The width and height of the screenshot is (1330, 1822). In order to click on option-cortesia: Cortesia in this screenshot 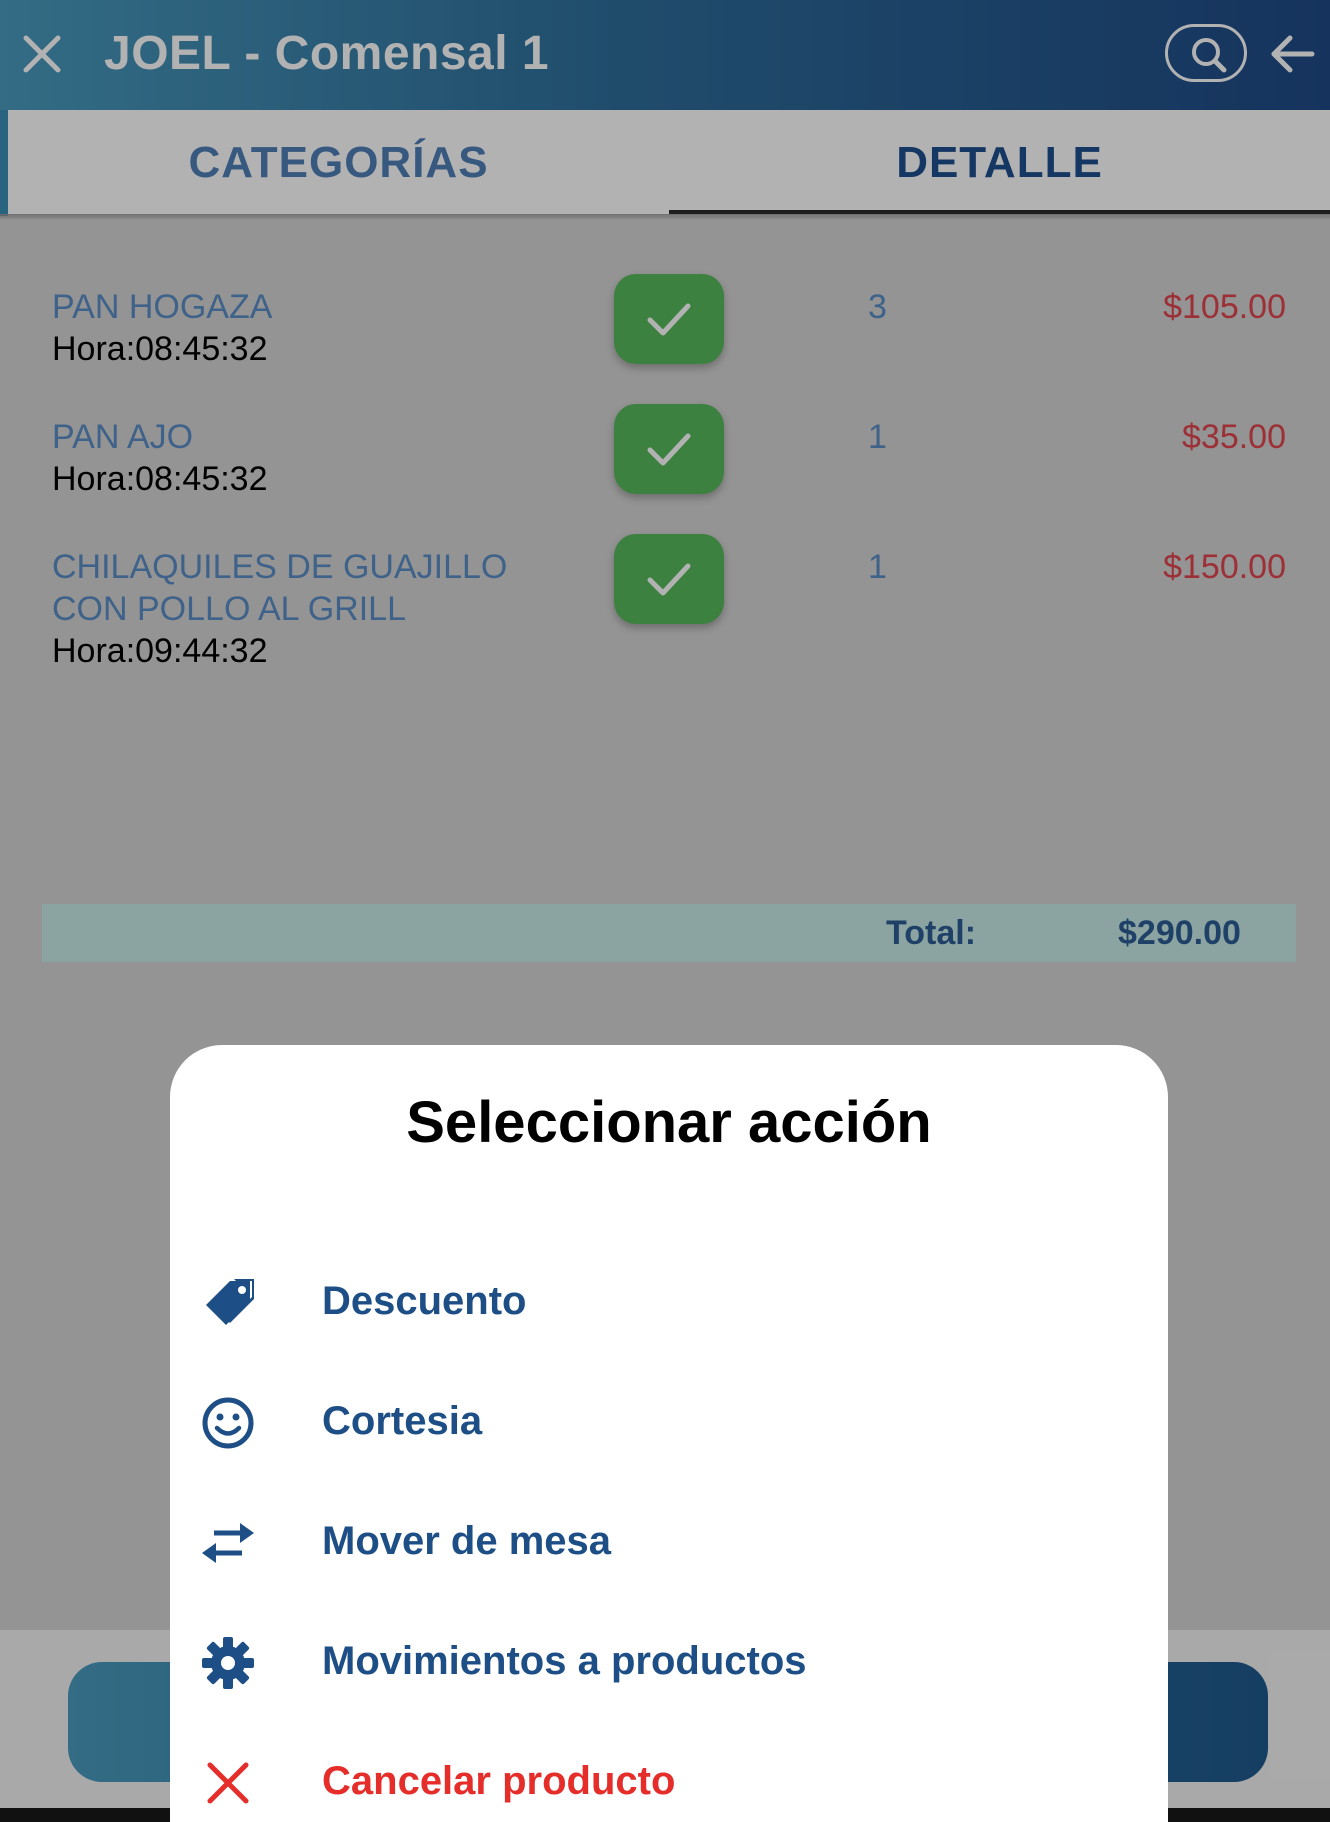, I will do `click(669, 1421)`.